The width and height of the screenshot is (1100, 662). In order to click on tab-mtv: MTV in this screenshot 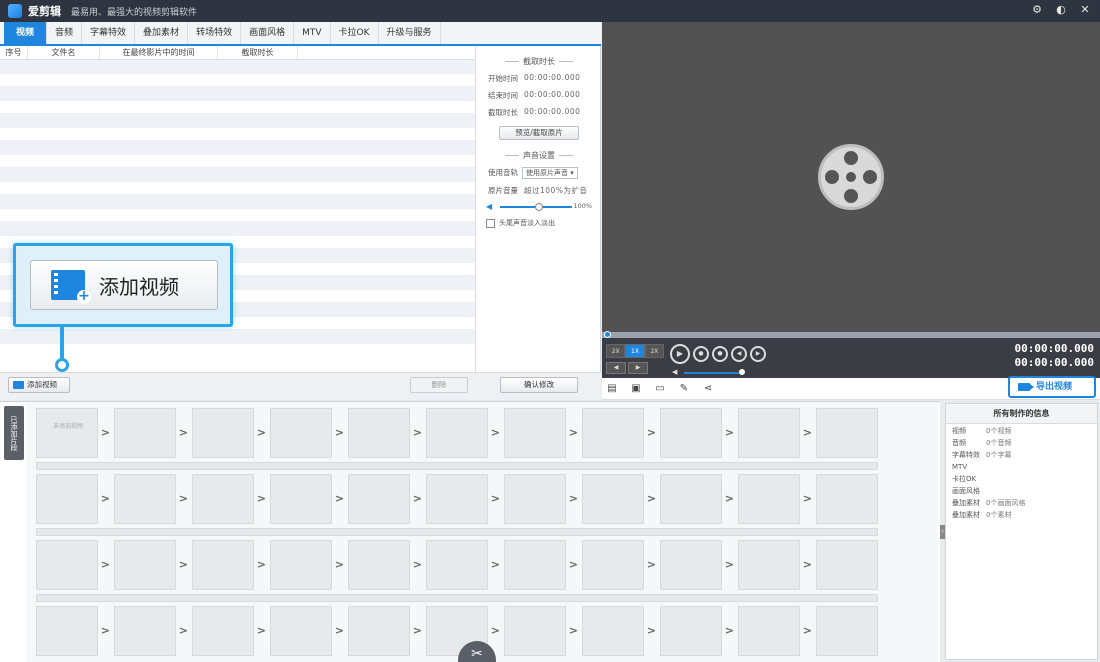, I will do `click(312, 33)`.